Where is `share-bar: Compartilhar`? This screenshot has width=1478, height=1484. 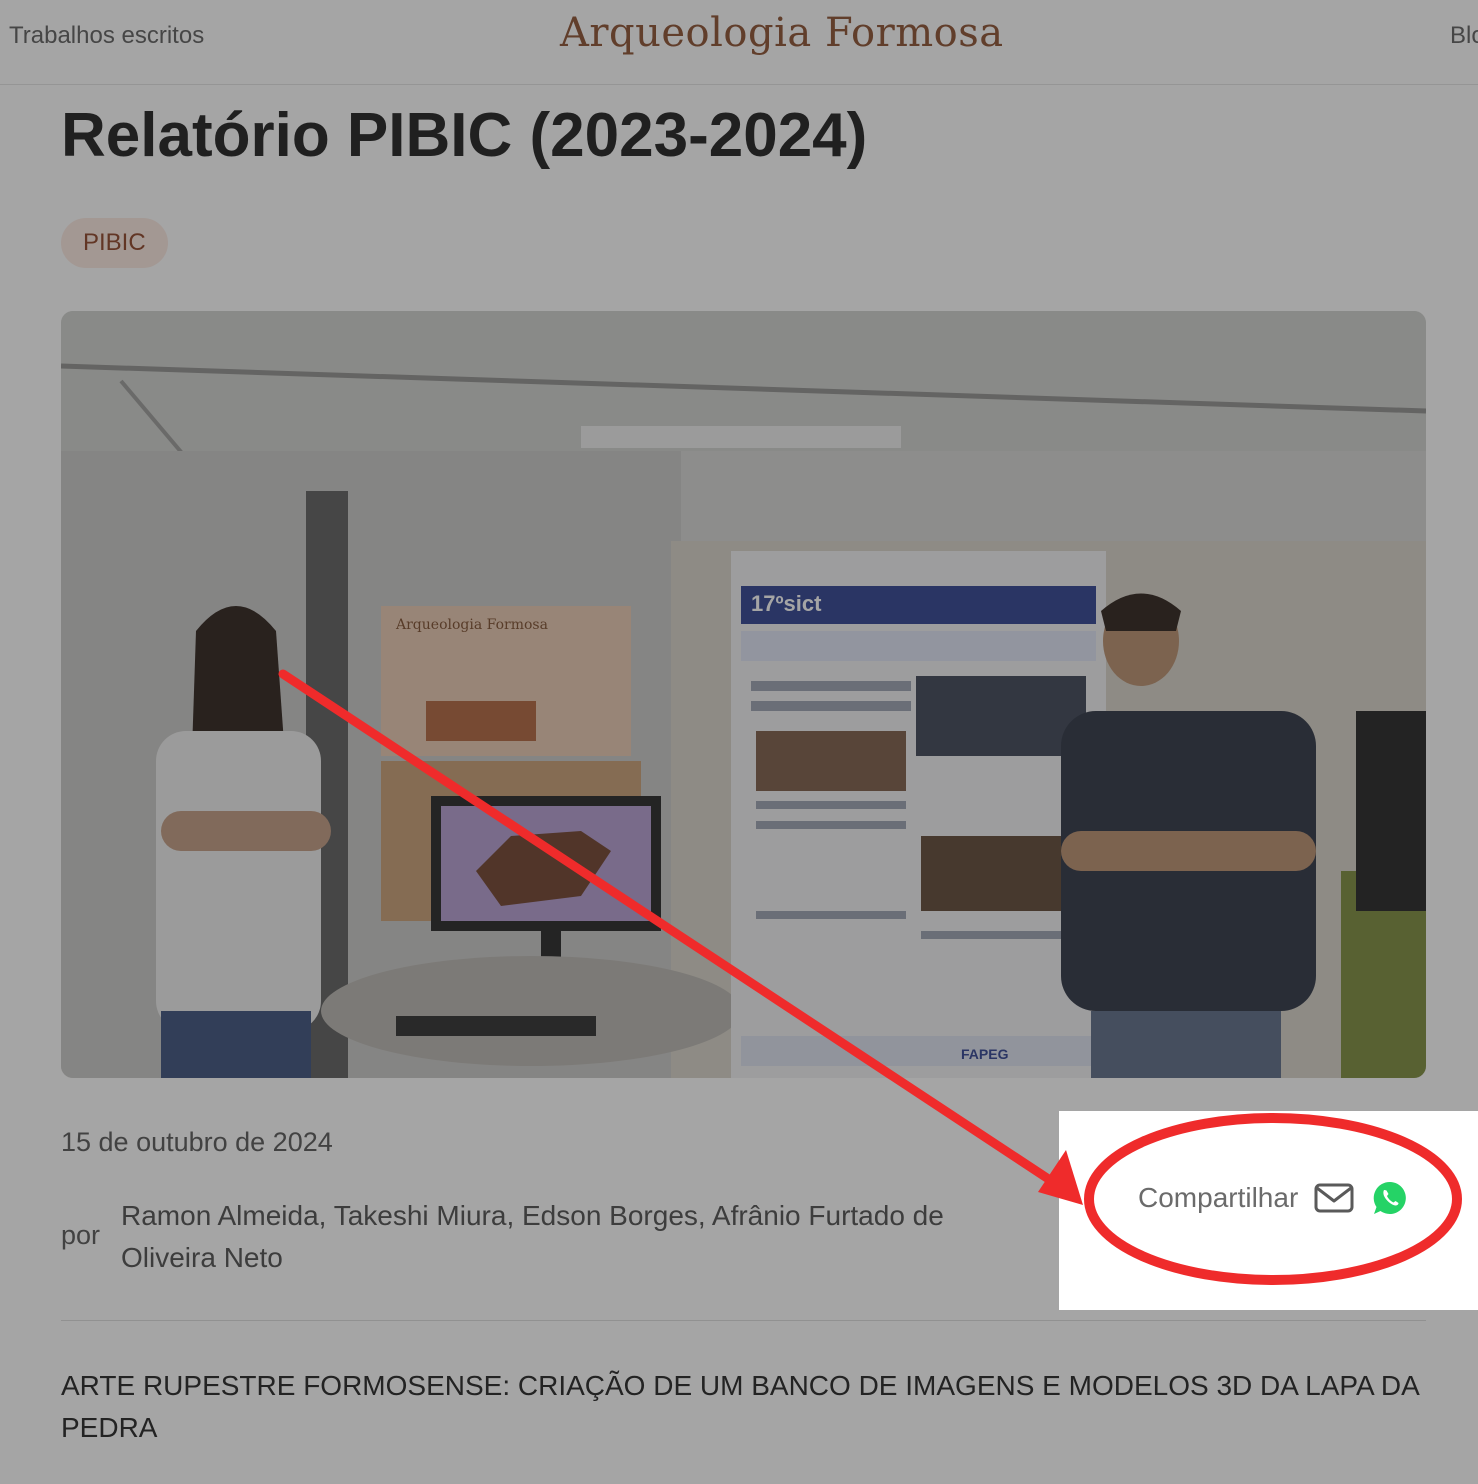
share-bar: Compartilhar is located at coordinates (1273, 1198).